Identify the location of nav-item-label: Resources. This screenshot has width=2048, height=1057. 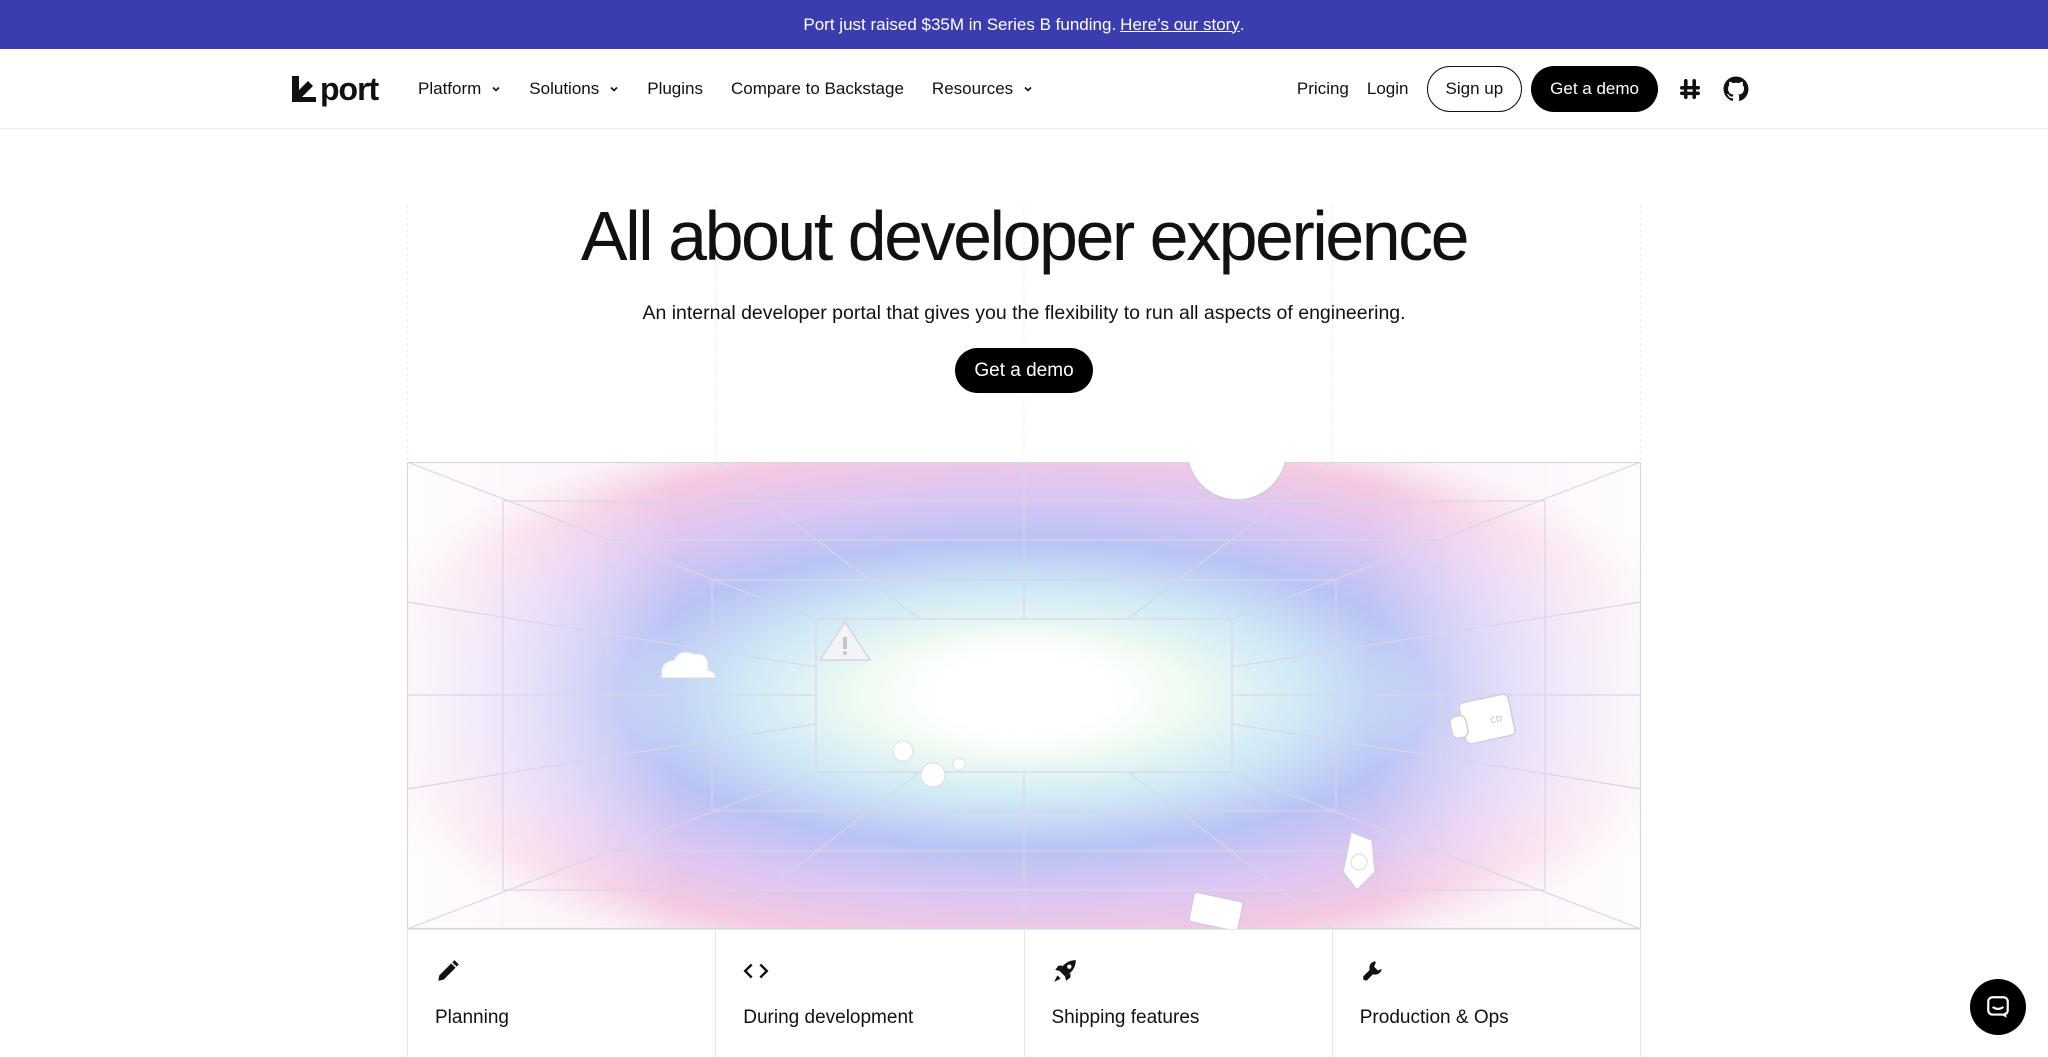
(972, 88).